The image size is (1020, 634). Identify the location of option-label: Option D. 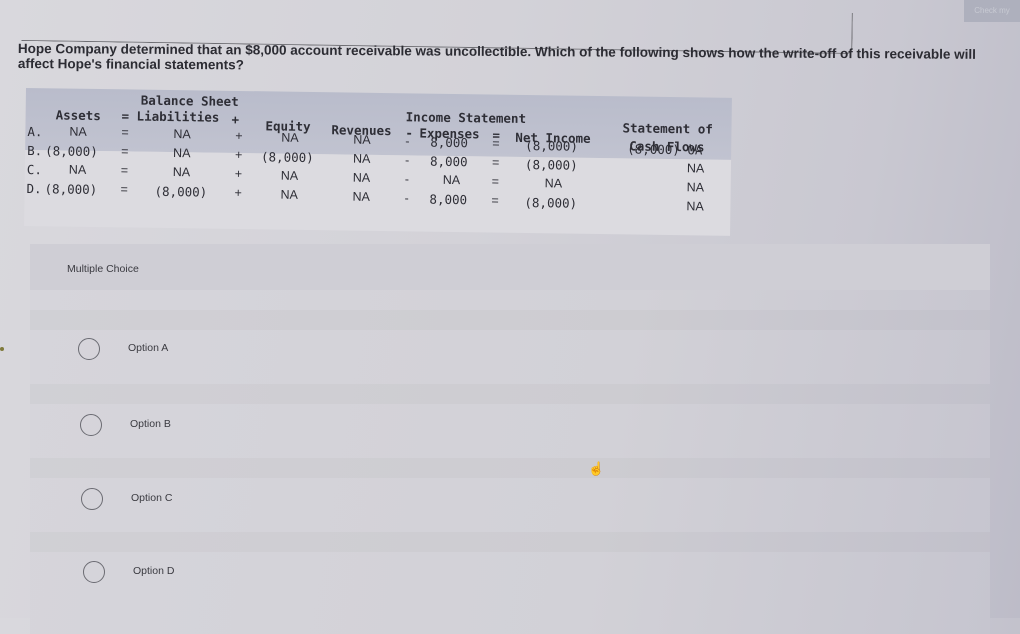
(153, 571).